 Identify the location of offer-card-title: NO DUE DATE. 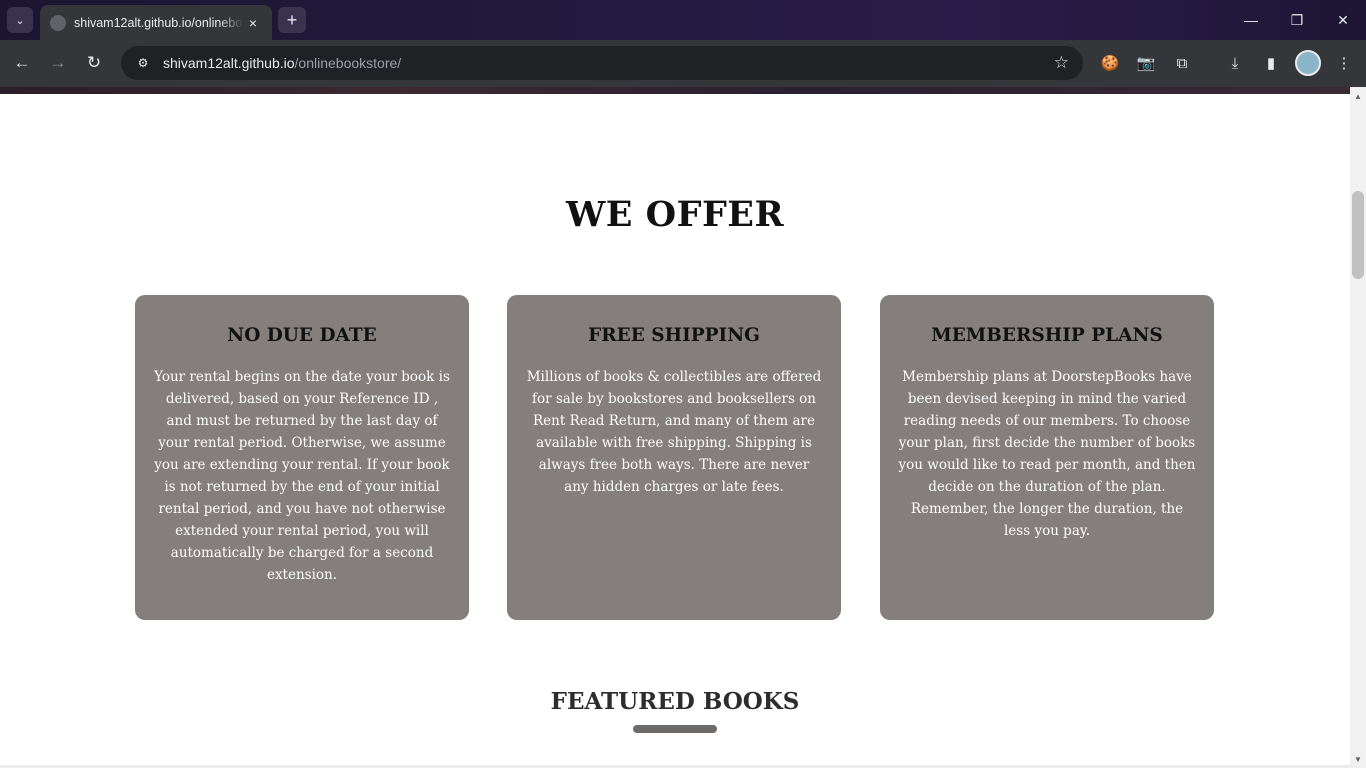
(302, 335).